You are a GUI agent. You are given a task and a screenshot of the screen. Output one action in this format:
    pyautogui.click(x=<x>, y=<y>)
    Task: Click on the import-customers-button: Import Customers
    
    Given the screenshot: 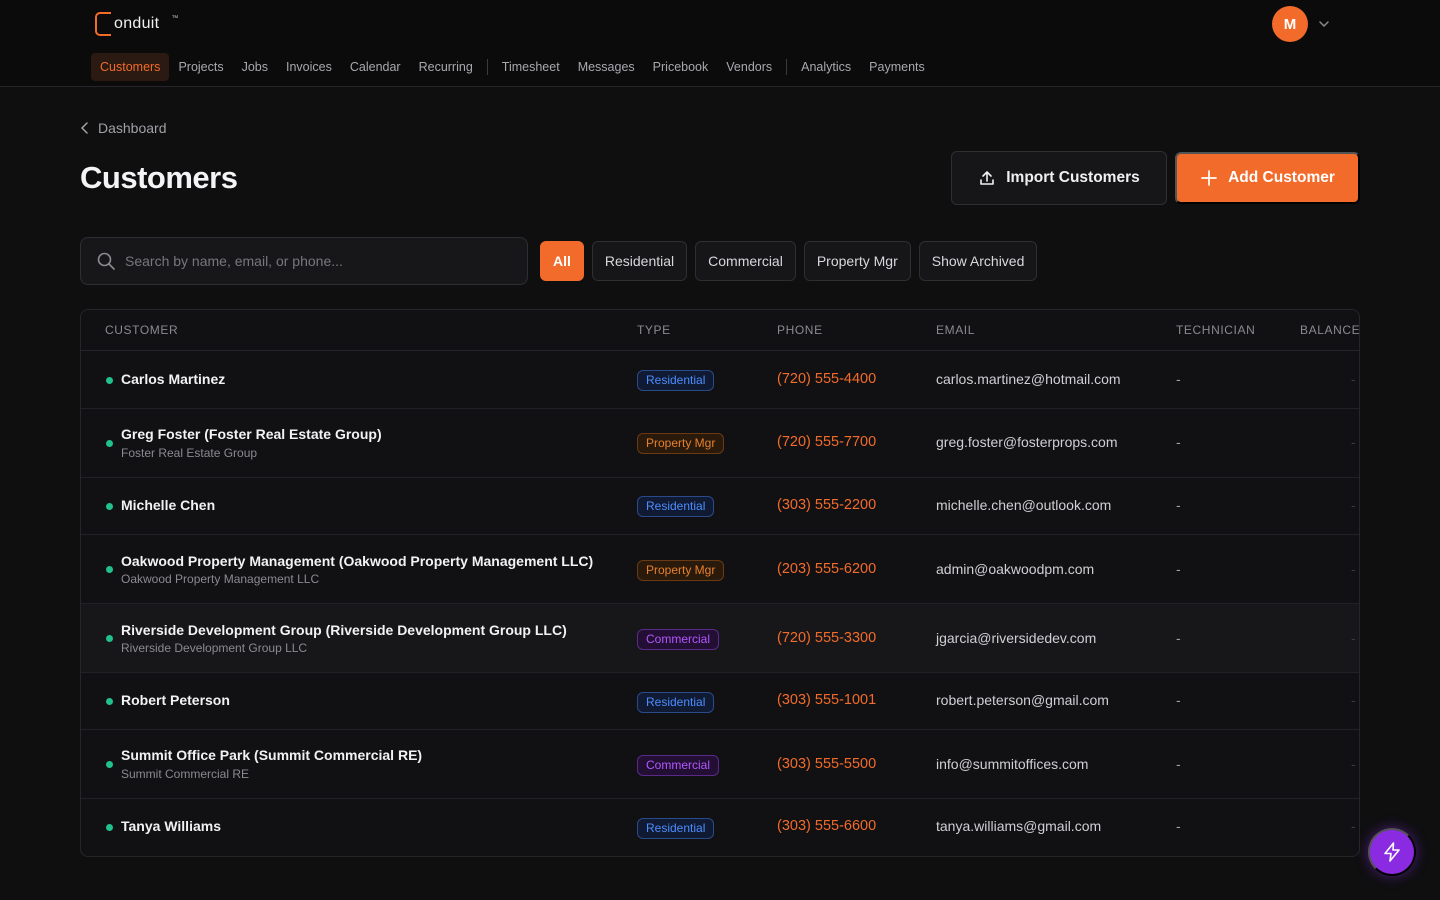 What is the action you would take?
    pyautogui.click(x=1059, y=178)
    